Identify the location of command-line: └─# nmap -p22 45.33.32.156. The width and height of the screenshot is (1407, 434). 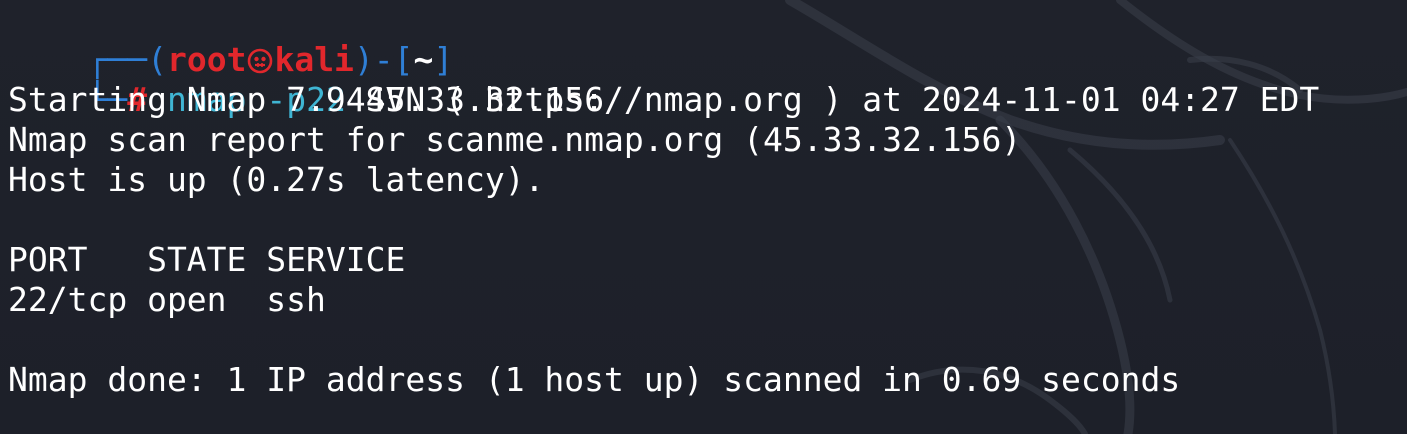
(306, 79).